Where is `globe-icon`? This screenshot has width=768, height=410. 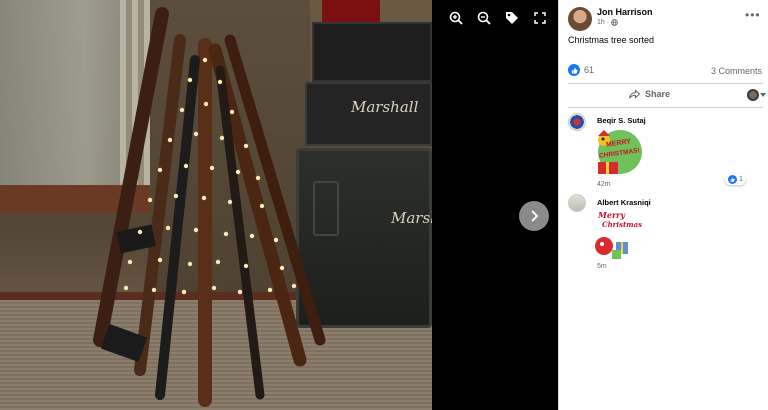
globe-icon is located at coordinates (614, 22).